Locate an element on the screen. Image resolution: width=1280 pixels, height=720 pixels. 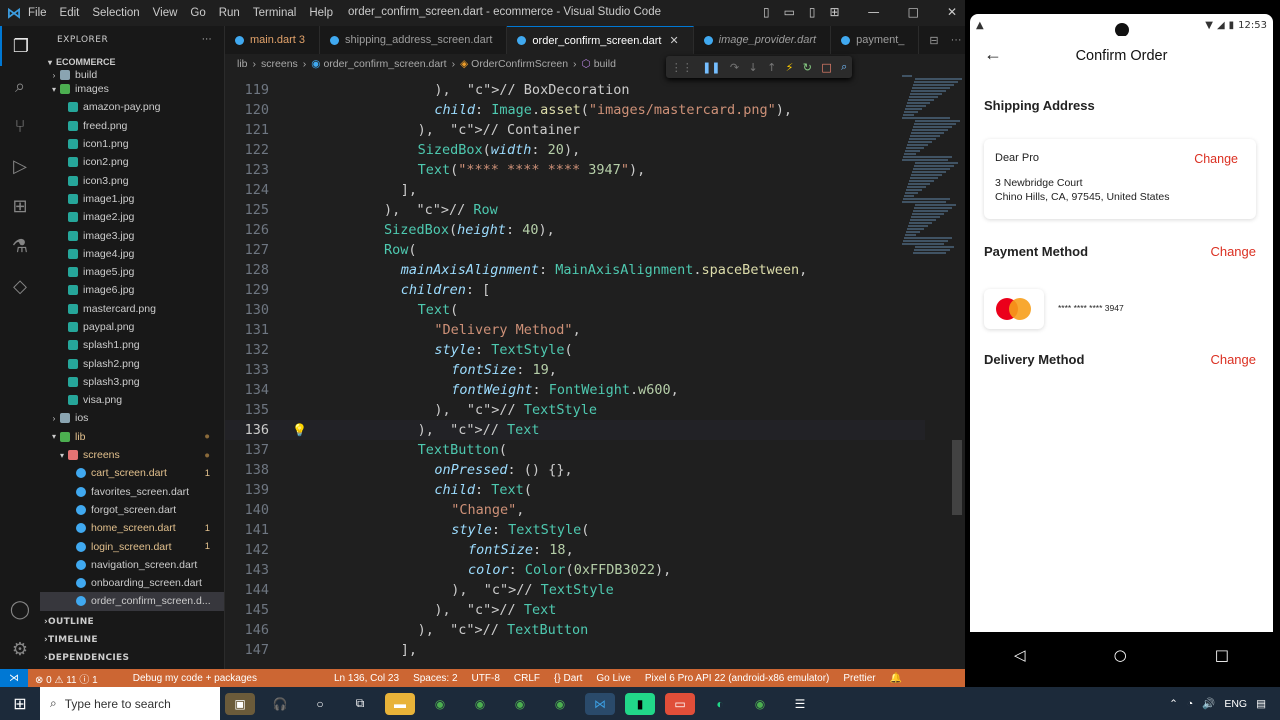
line-number: 132 is located at coordinates (247, 350).